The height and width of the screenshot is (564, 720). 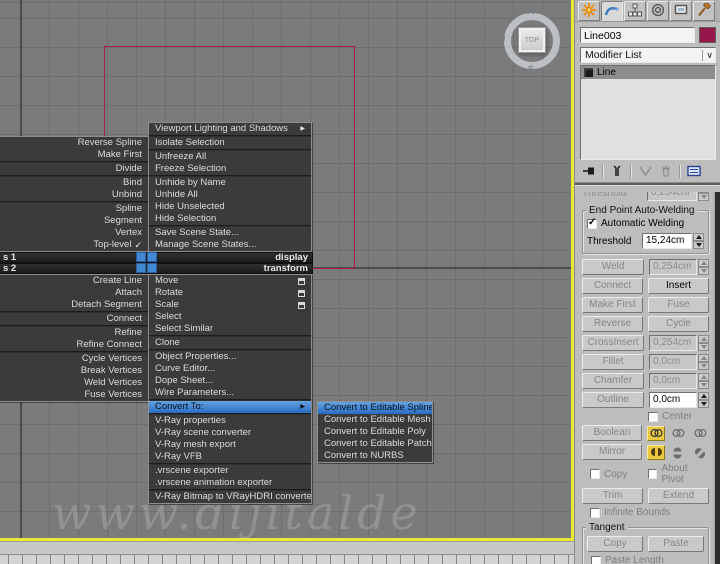 What do you see at coordinates (678, 433) in the screenshot?
I see `boolean-subtraction-icon` at bounding box center [678, 433].